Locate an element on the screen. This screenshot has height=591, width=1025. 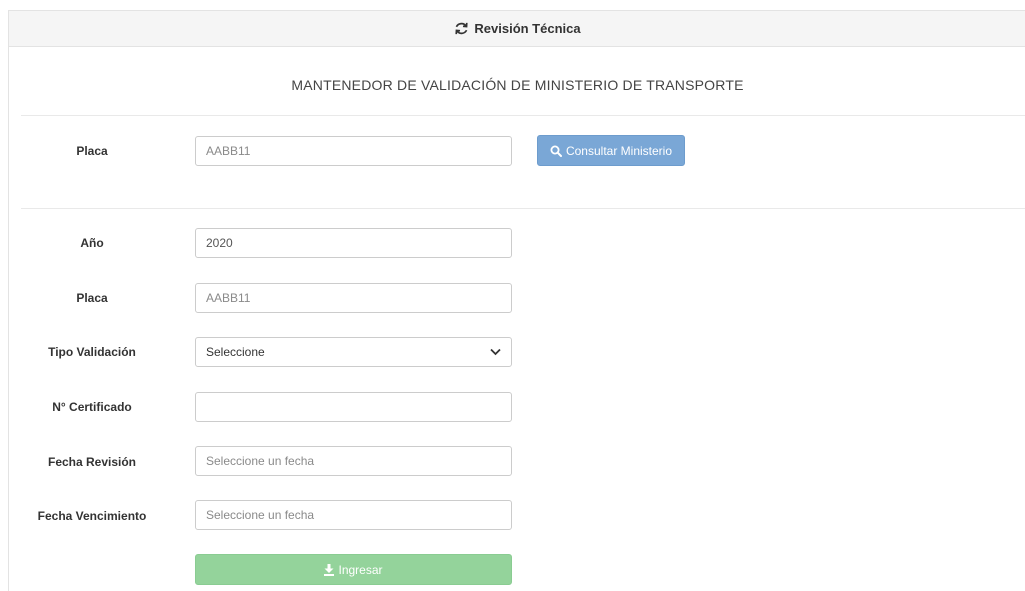
tipo-validacion-selected: Seleccione is located at coordinates (235, 352).